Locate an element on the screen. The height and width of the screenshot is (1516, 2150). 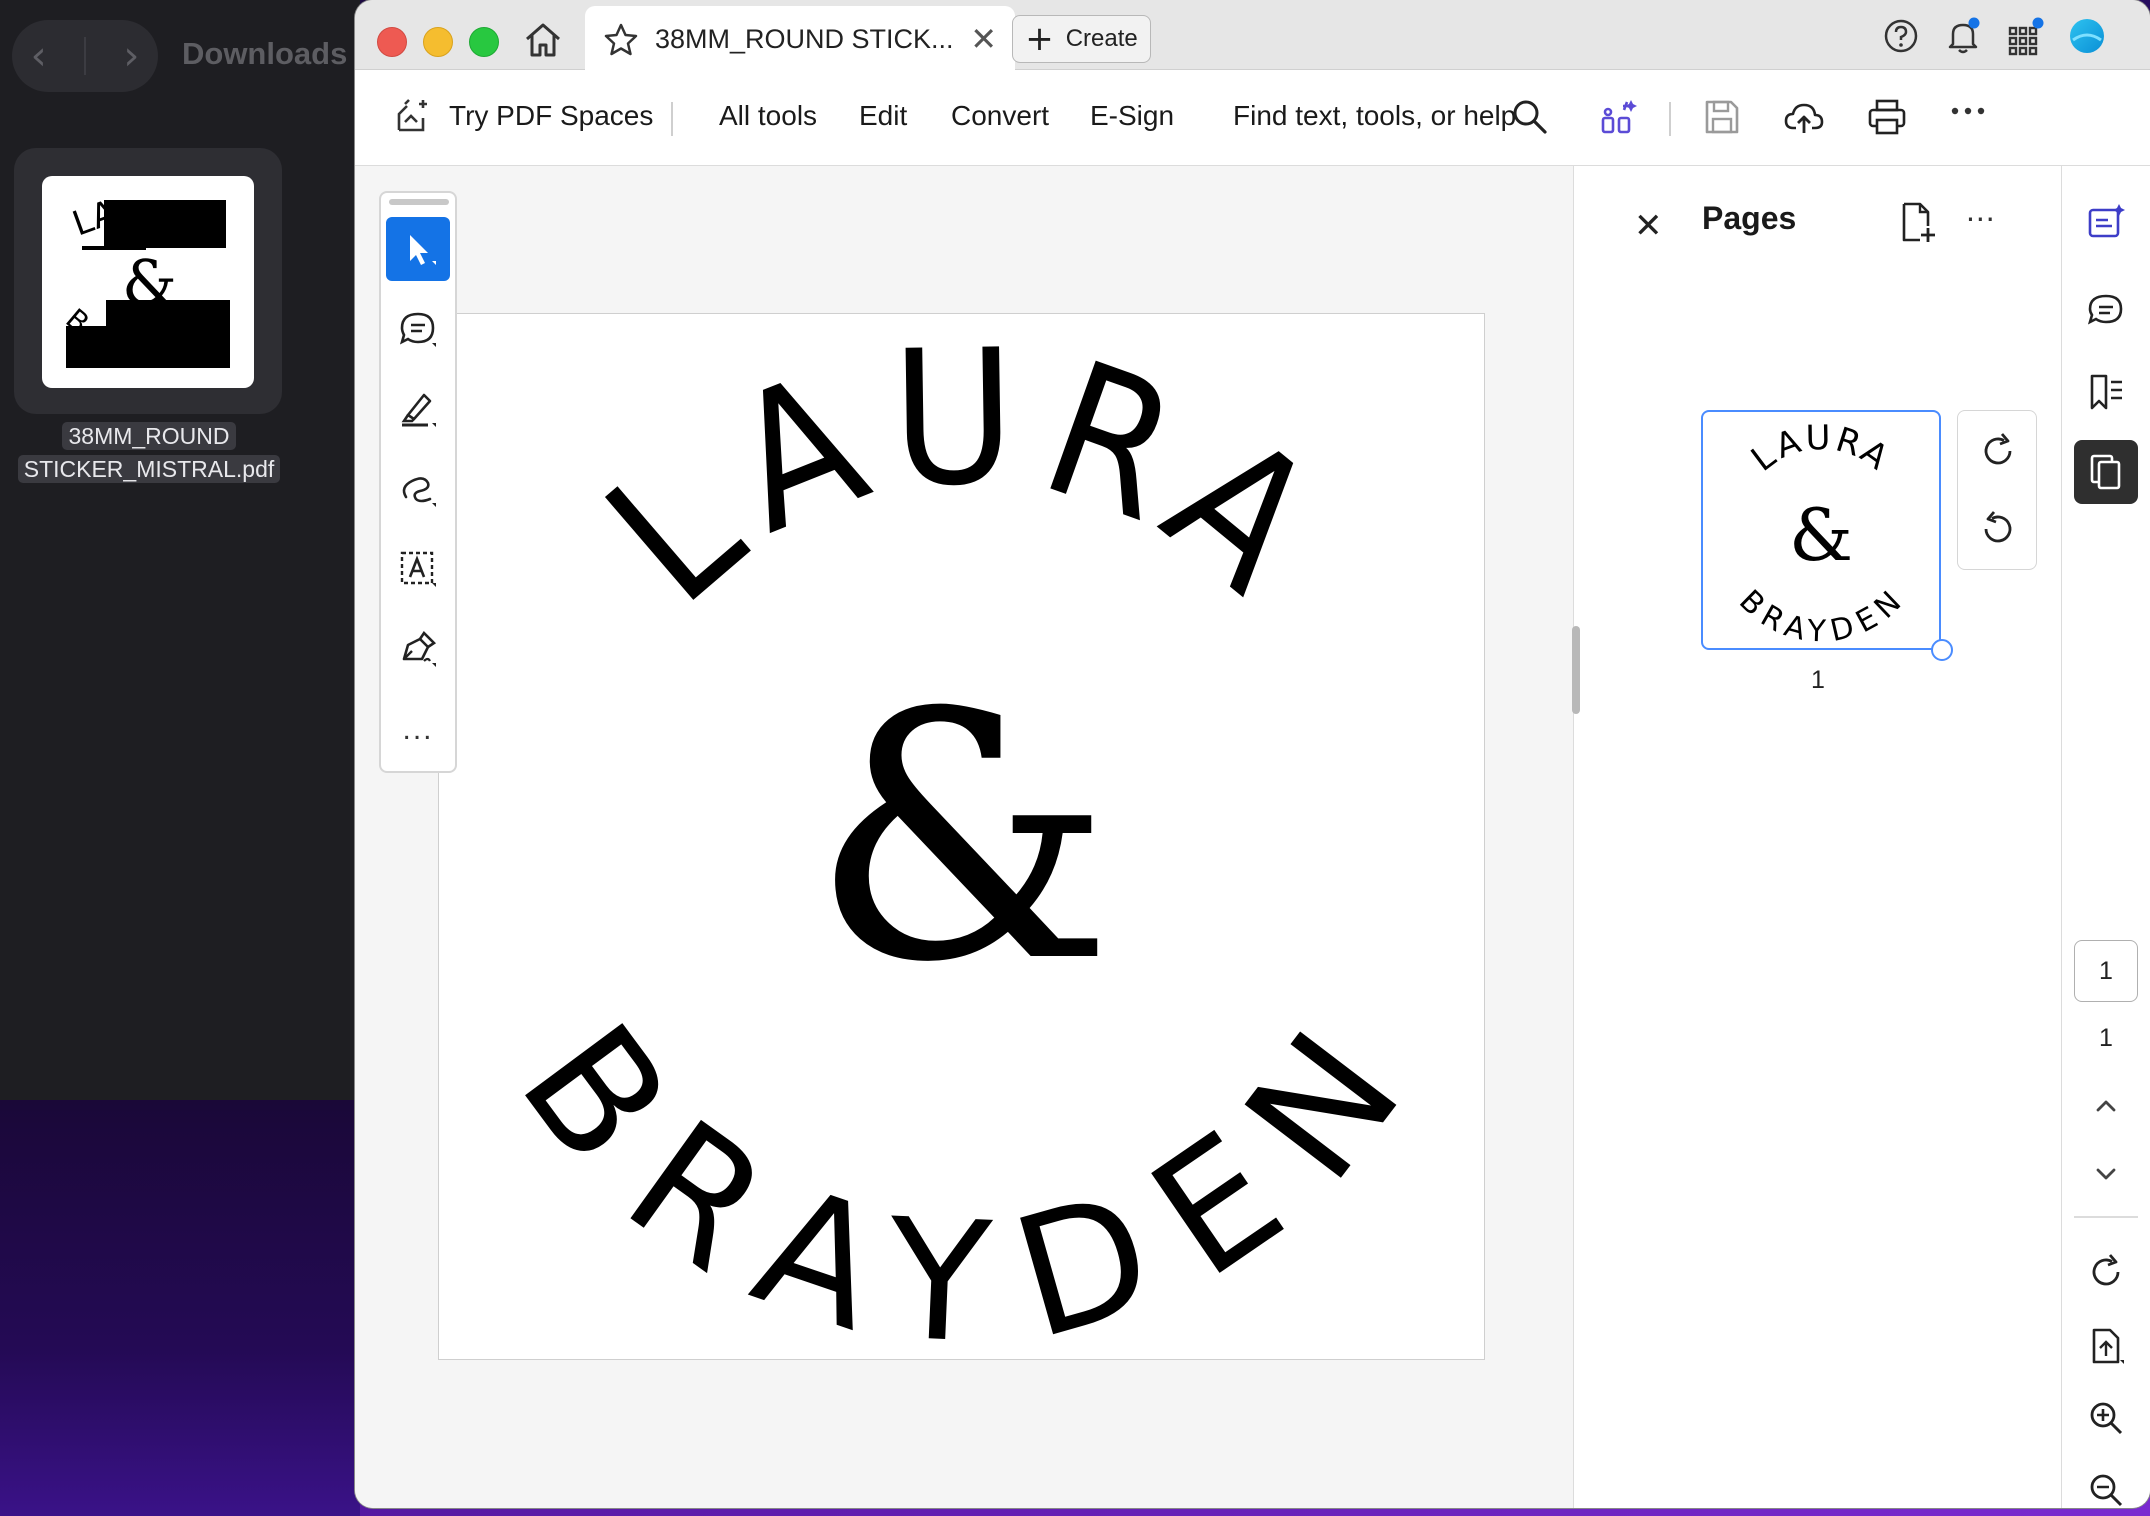
back-chevron-icon: ‹ is located at coordinates (39, 56).